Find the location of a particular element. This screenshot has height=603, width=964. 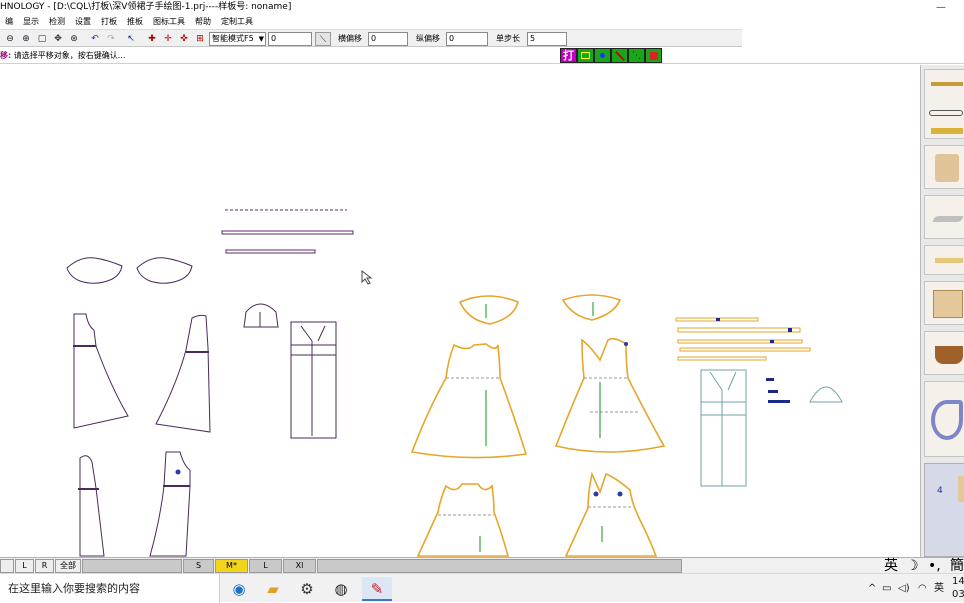

step-input: 5 is located at coordinates (547, 39).